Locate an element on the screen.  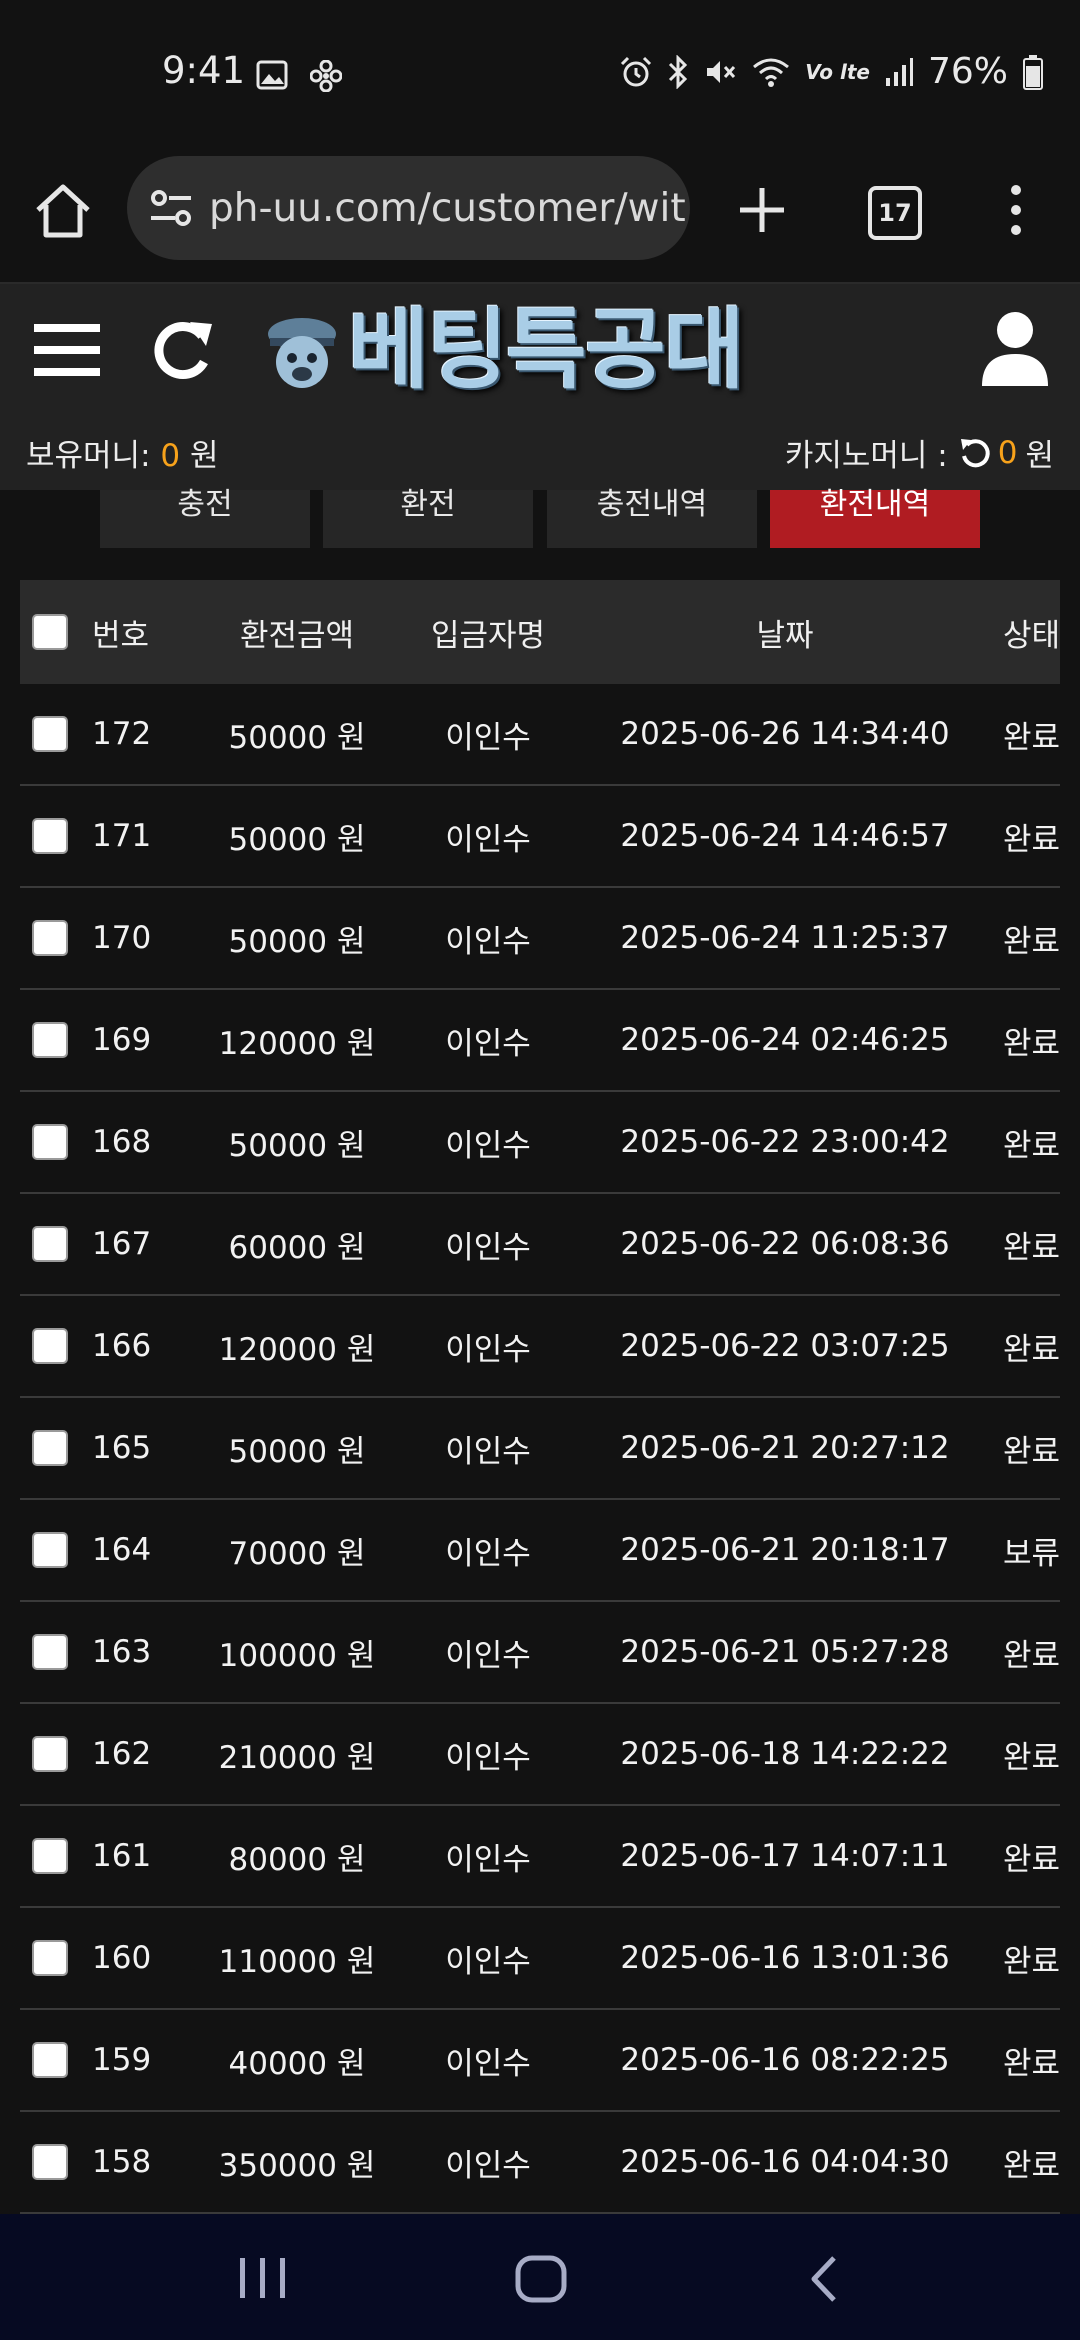
table-row: 159 40000 원 이인수 2025-06-16 08:22:25 완료 is located at coordinates (540, 2061).